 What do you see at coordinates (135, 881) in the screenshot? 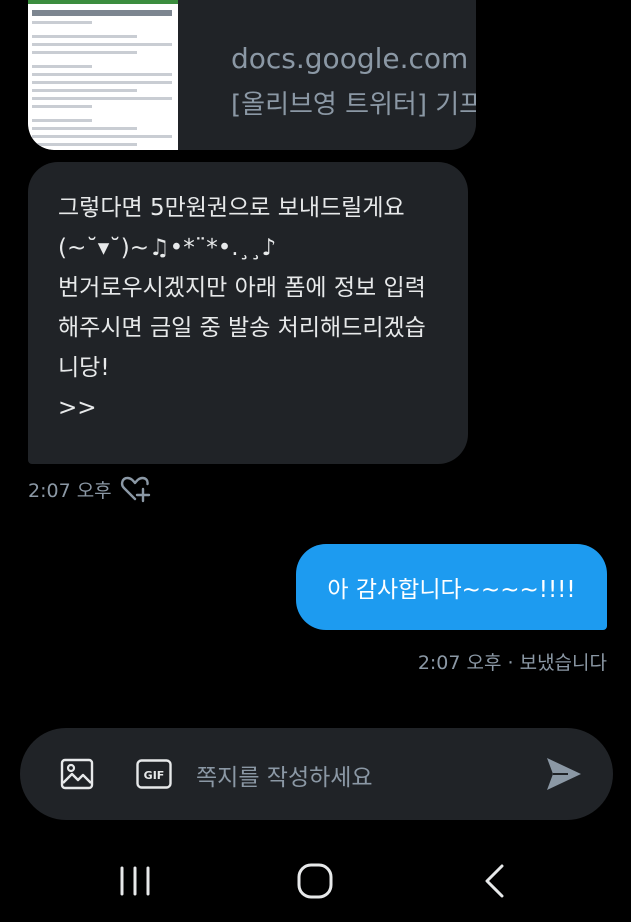
I see `recents-icon` at bounding box center [135, 881].